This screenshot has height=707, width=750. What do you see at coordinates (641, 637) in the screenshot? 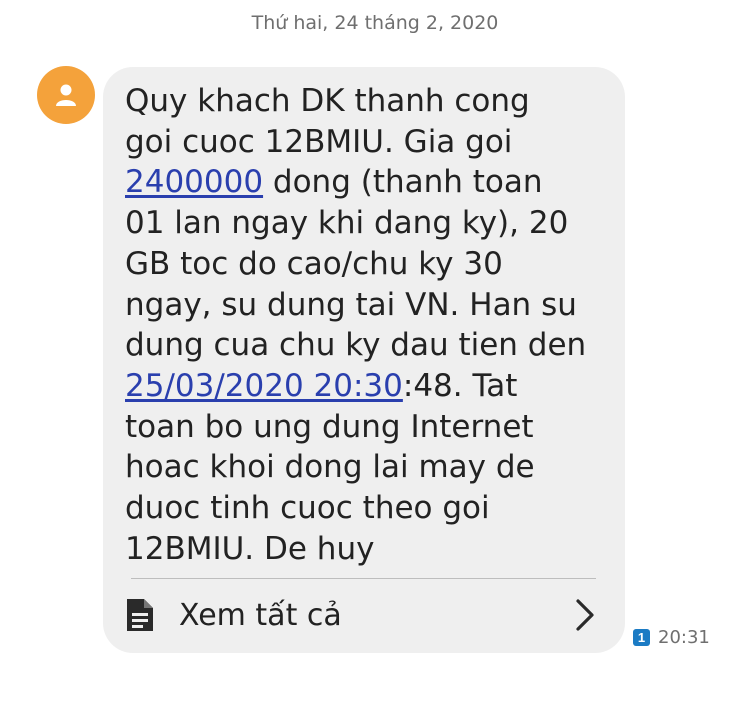
I see `sim-badge: 1` at bounding box center [641, 637].